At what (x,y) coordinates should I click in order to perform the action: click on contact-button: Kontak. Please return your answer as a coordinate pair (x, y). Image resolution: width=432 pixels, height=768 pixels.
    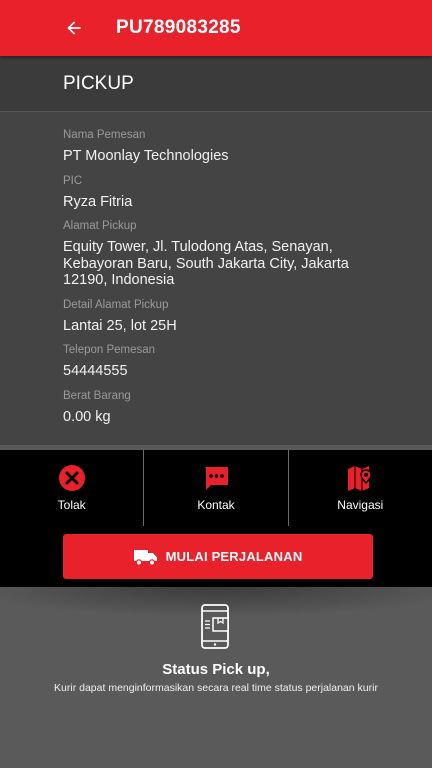
    Looking at the image, I should click on (215, 488).